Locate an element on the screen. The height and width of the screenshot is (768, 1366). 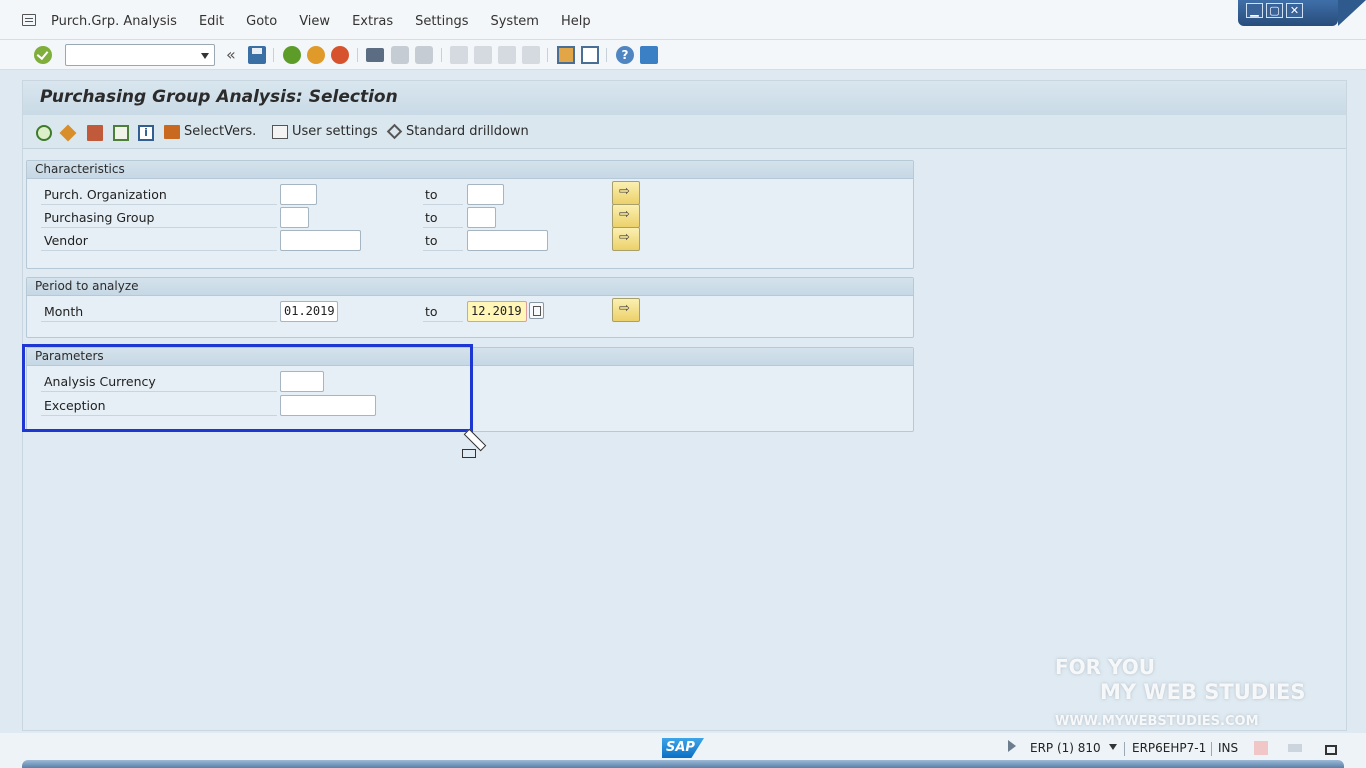
exception-row: Exception is located at coordinates (470, 406).